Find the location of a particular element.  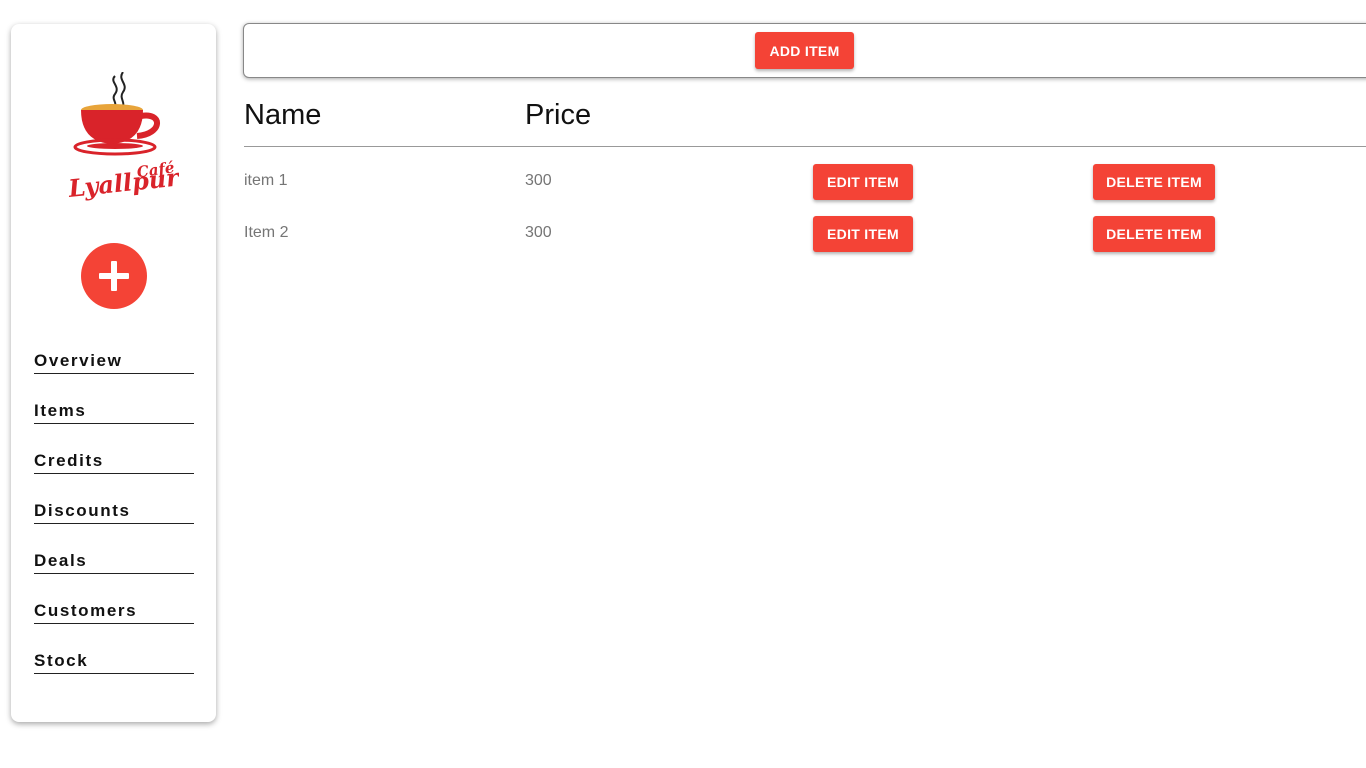

sidebar-item-label: Customers is located at coordinates (86, 610).